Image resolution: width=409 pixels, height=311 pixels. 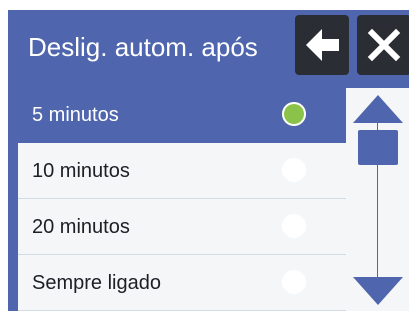 I want to click on option-label: Sempre ligado, so click(x=96, y=283).